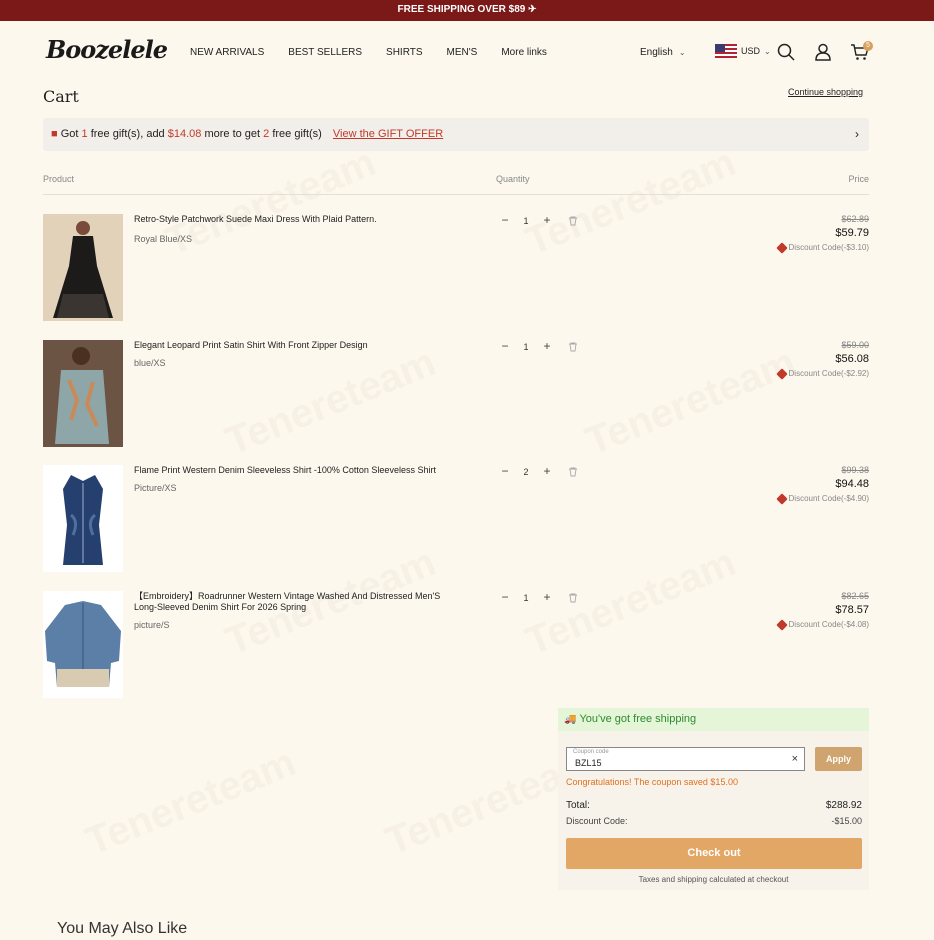 This screenshot has width=934, height=940. Describe the element at coordinates (513, 179) in the screenshot. I see `column-header-quantity: Quantity` at that location.